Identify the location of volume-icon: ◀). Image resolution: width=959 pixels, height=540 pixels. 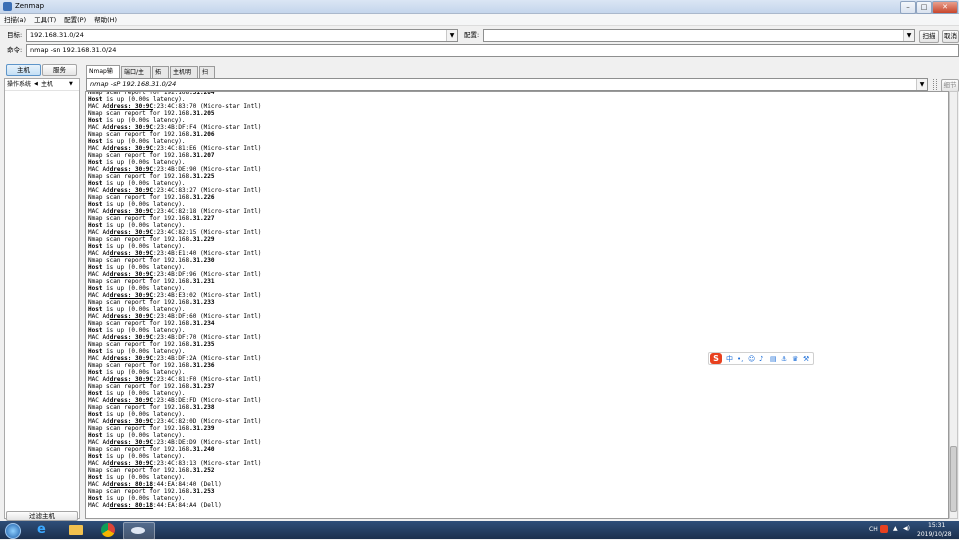
(906, 528).